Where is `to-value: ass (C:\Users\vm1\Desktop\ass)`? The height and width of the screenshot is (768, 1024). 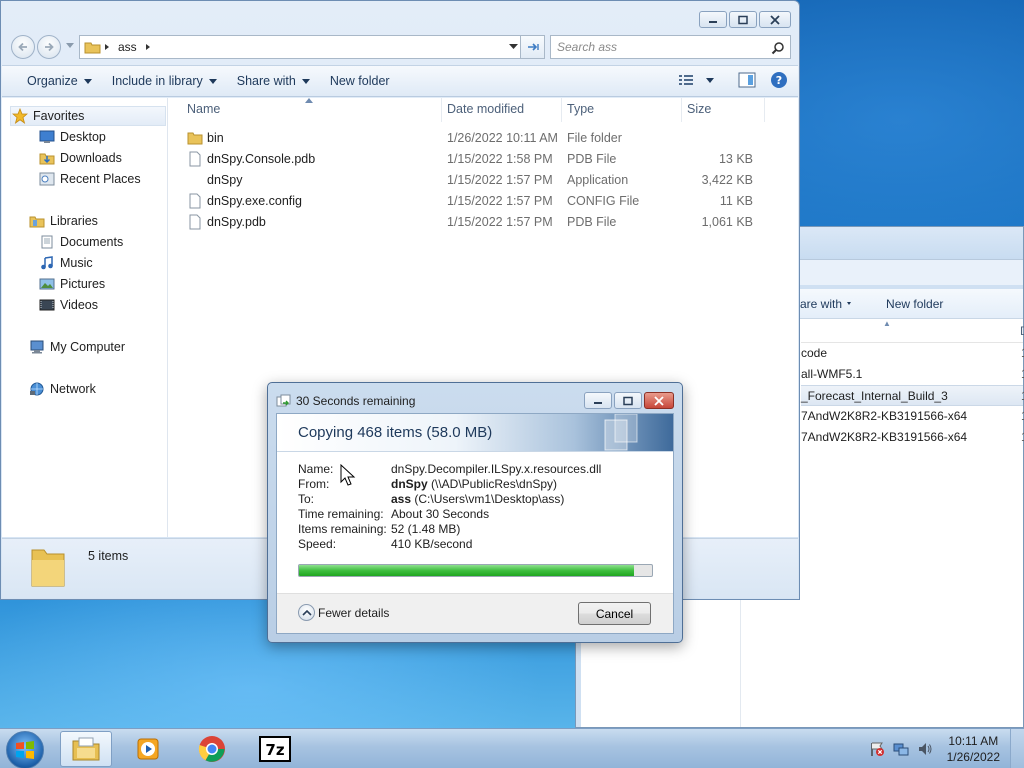
to-value: ass (C:\Users\vm1\Desktop\ass) is located at coordinates (477, 499).